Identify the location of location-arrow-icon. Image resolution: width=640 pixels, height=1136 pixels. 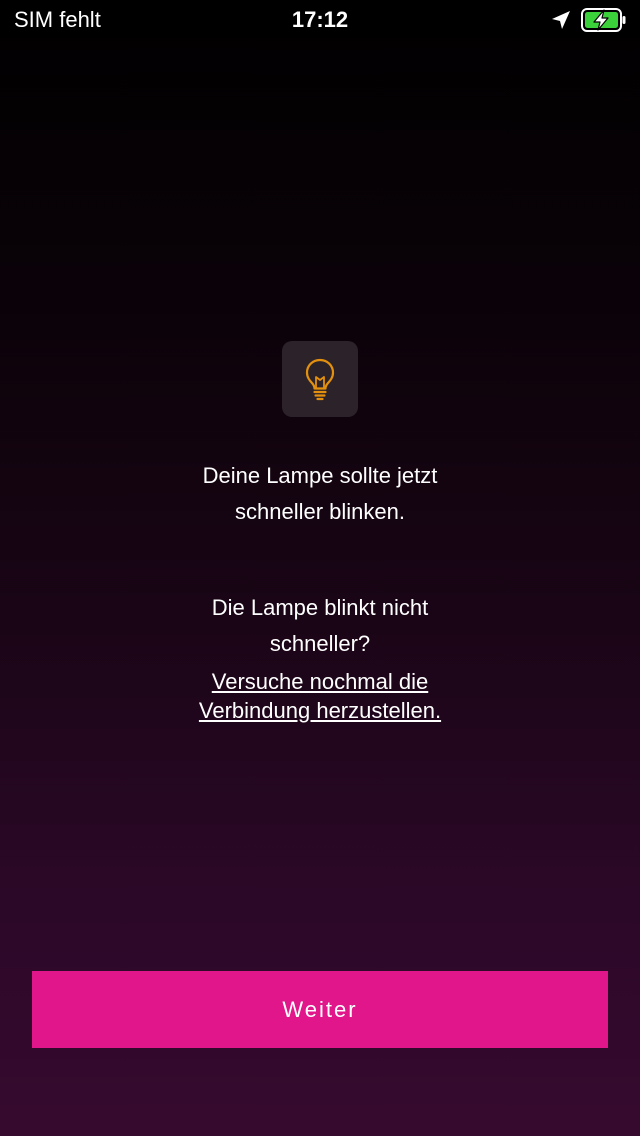
(561, 20).